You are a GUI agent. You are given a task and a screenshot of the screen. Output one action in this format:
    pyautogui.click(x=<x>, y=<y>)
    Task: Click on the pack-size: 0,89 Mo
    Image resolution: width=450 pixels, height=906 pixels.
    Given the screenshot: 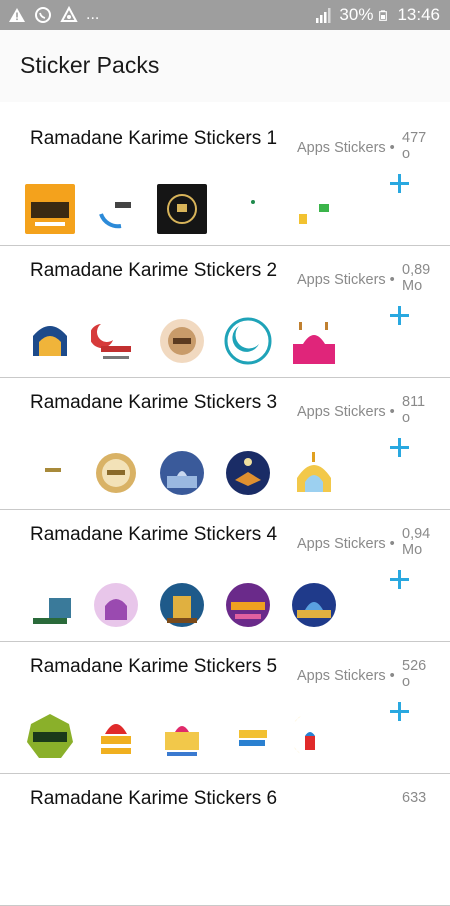 What is the action you would take?
    pyautogui.click(x=416, y=278)
    